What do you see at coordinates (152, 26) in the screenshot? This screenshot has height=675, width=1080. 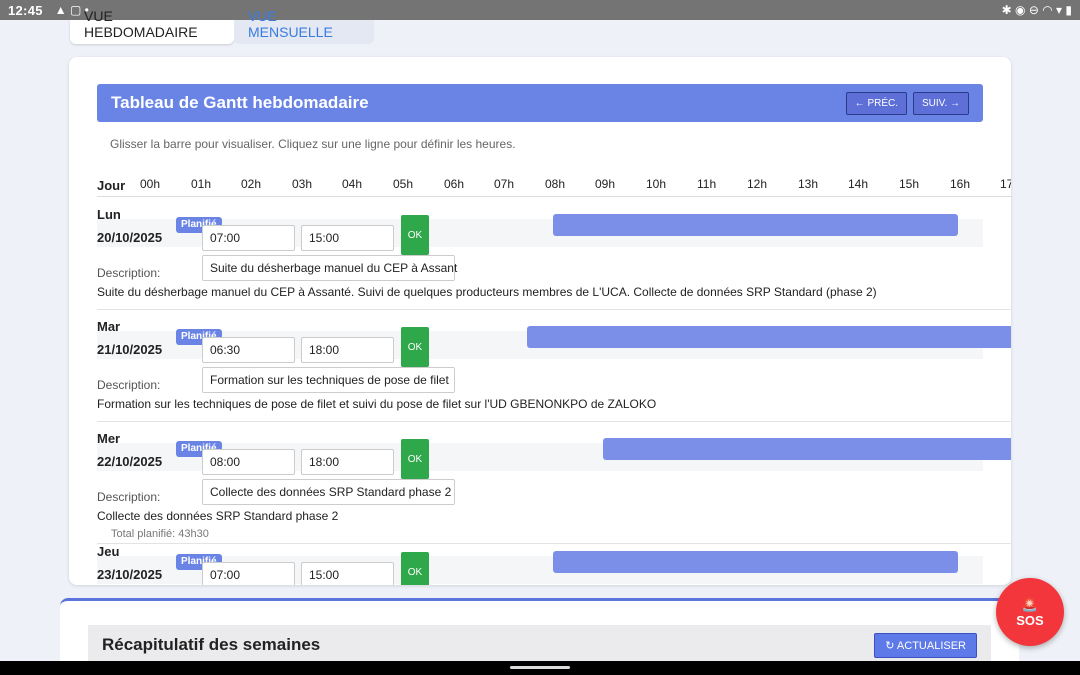 I see `tab-weekly-view: VUE HEBDOMADAIRE` at bounding box center [152, 26].